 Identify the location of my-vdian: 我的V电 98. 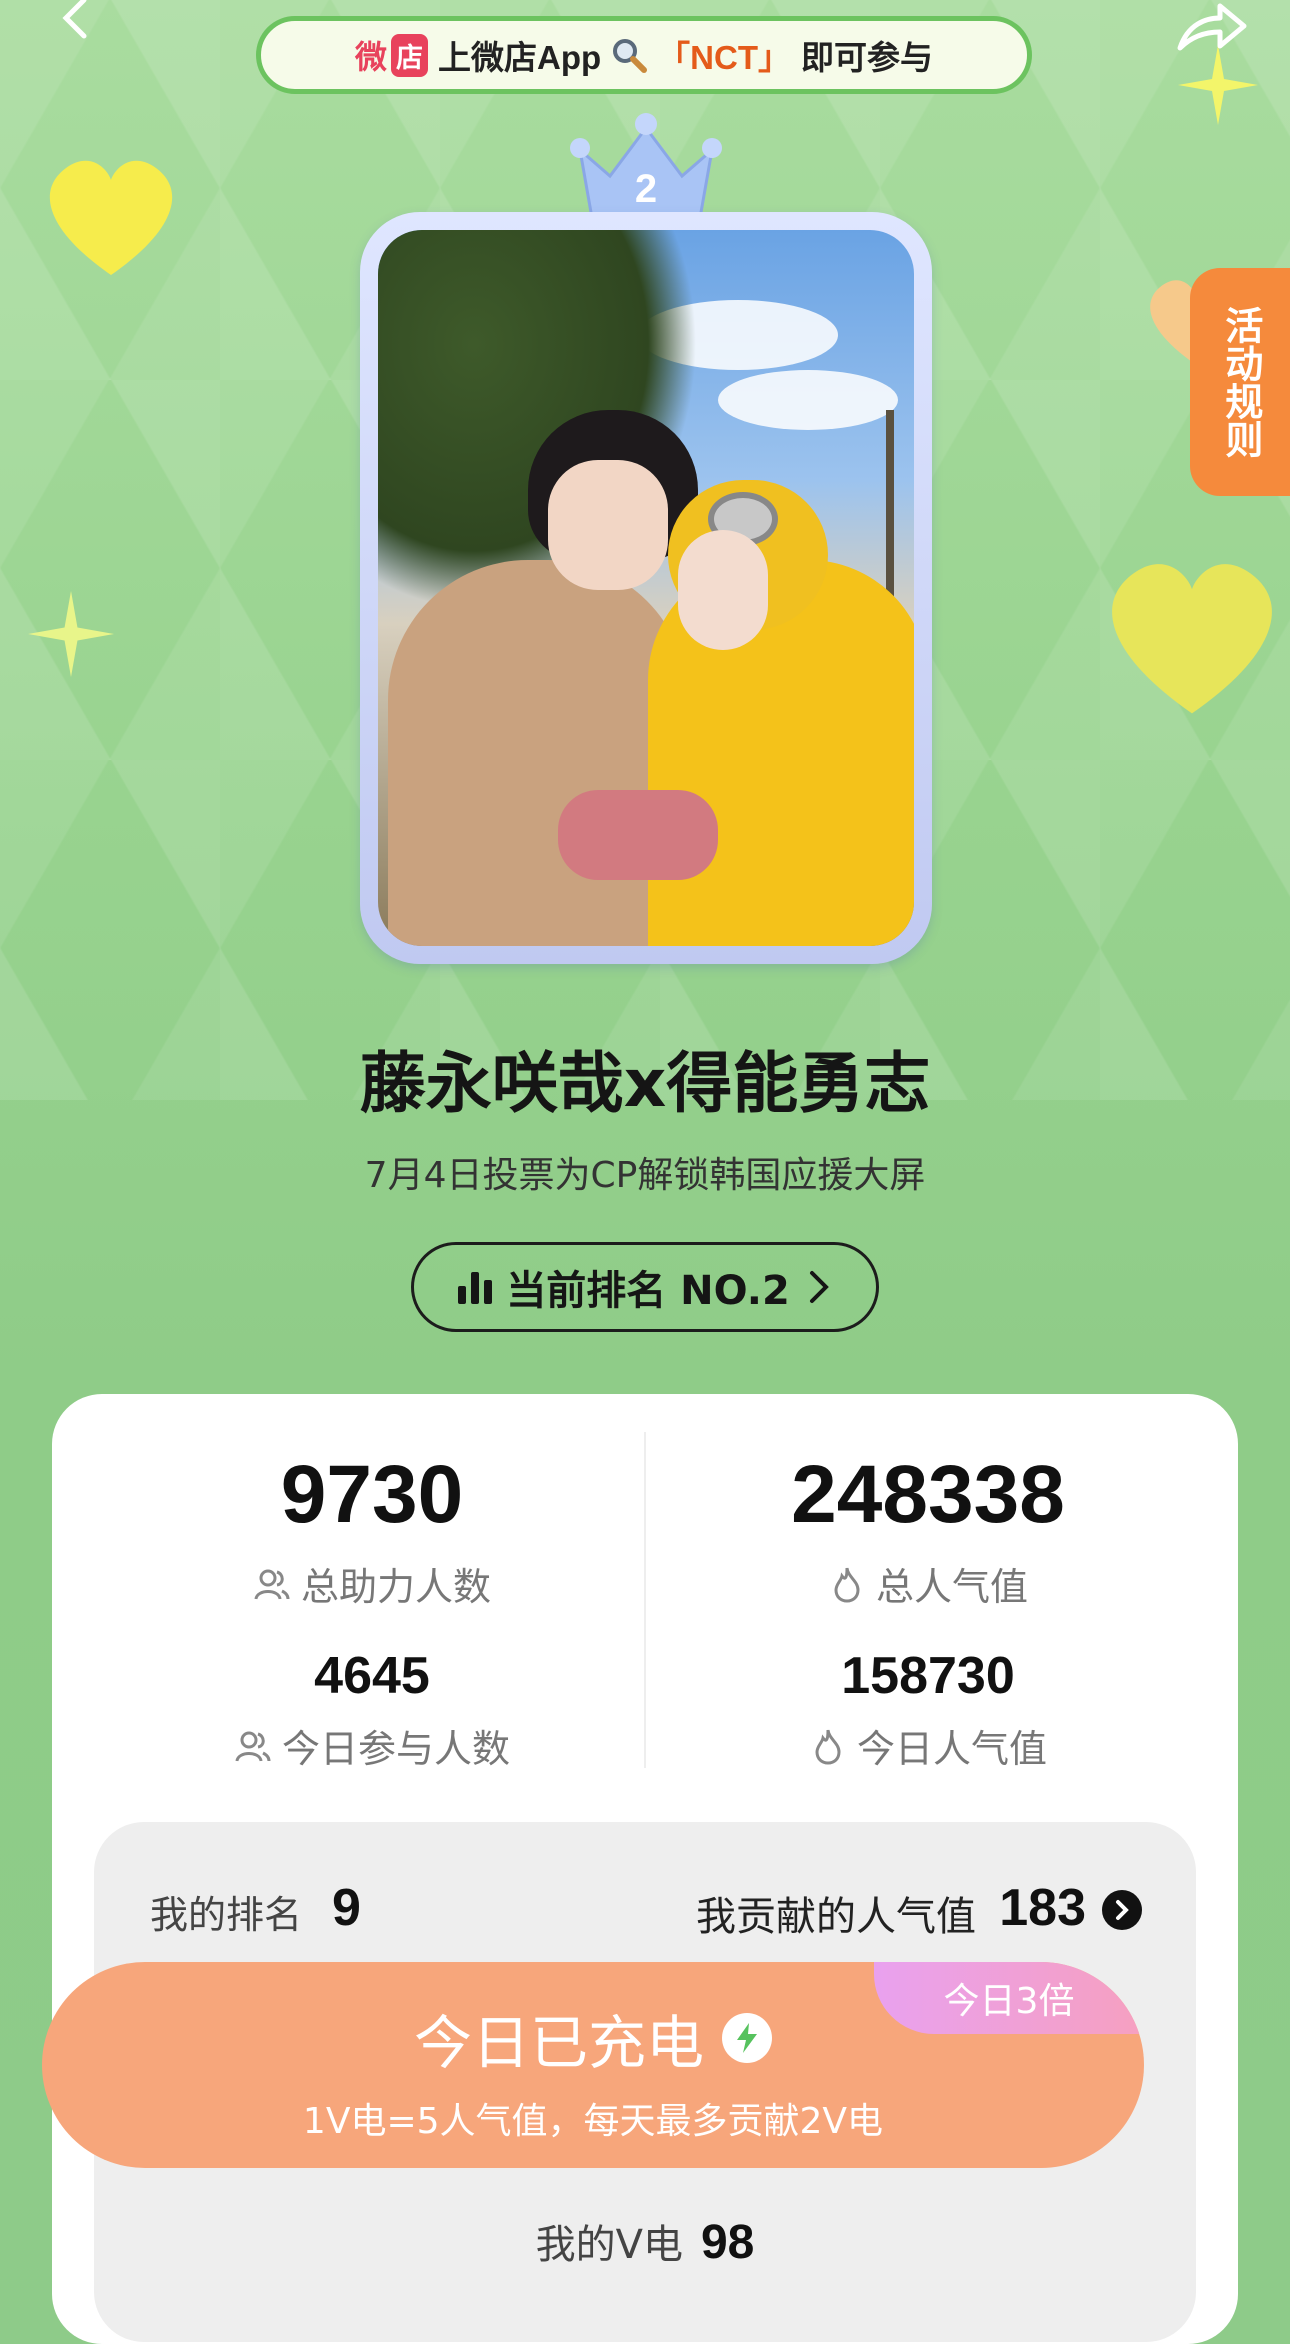
(645, 2241).